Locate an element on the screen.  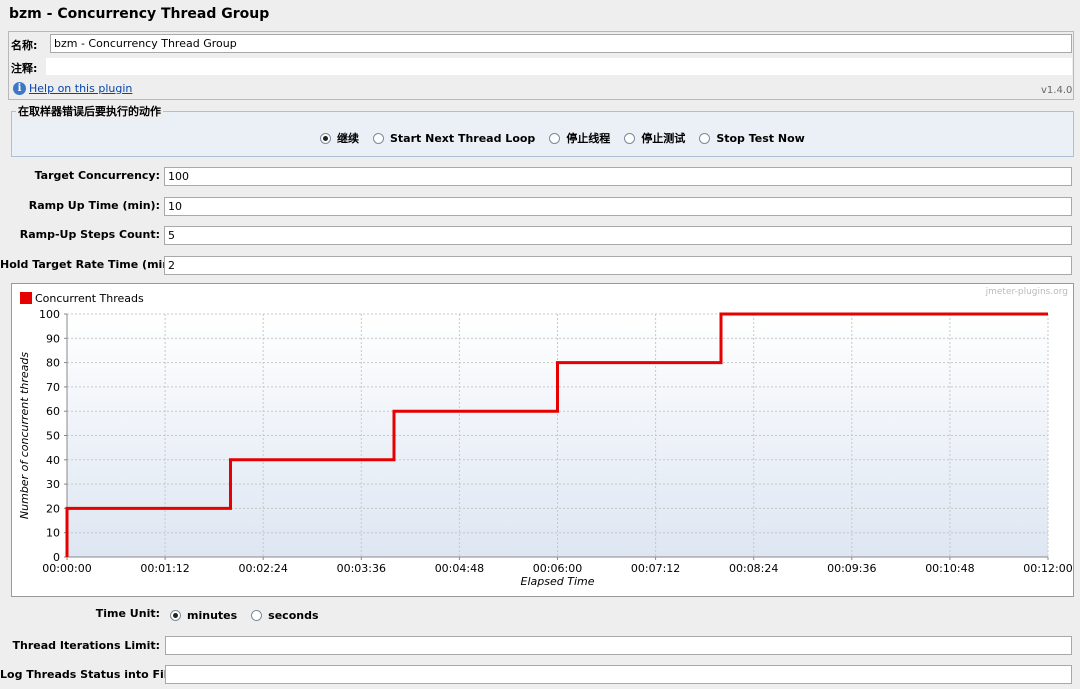
ramp-up-time-label: Ramp Up Time (min): is located at coordinates (94, 205).